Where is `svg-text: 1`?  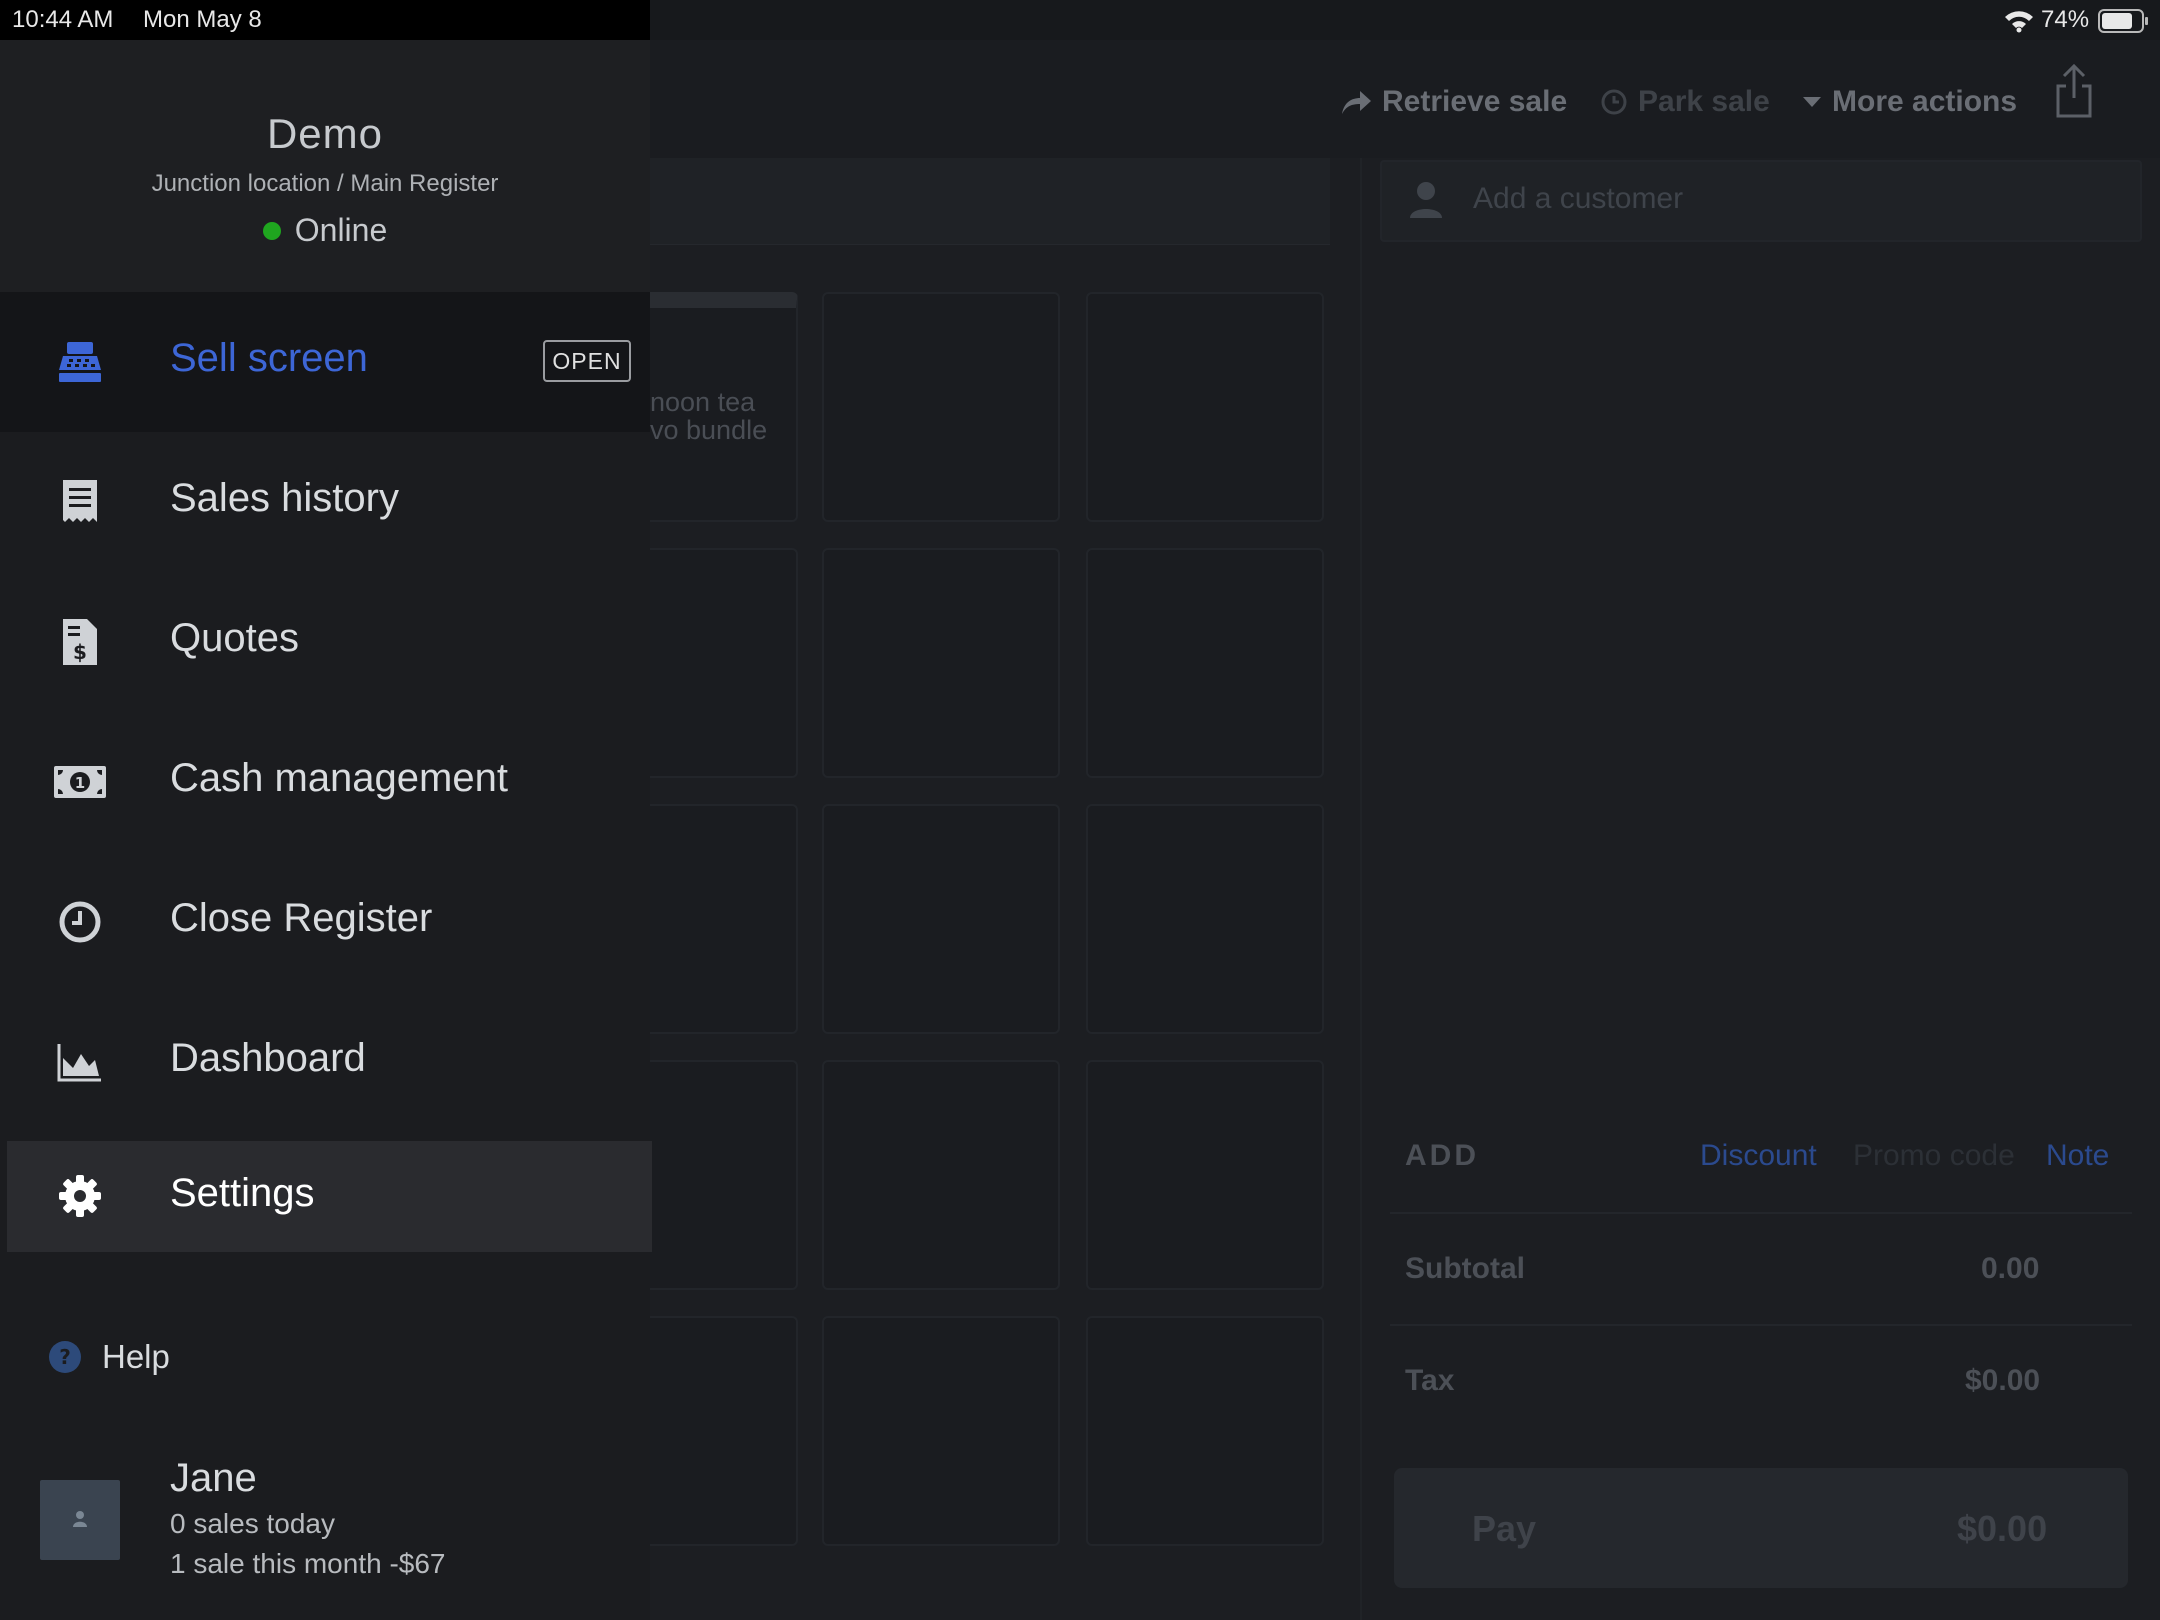 svg-text: 1 is located at coordinates (80, 783).